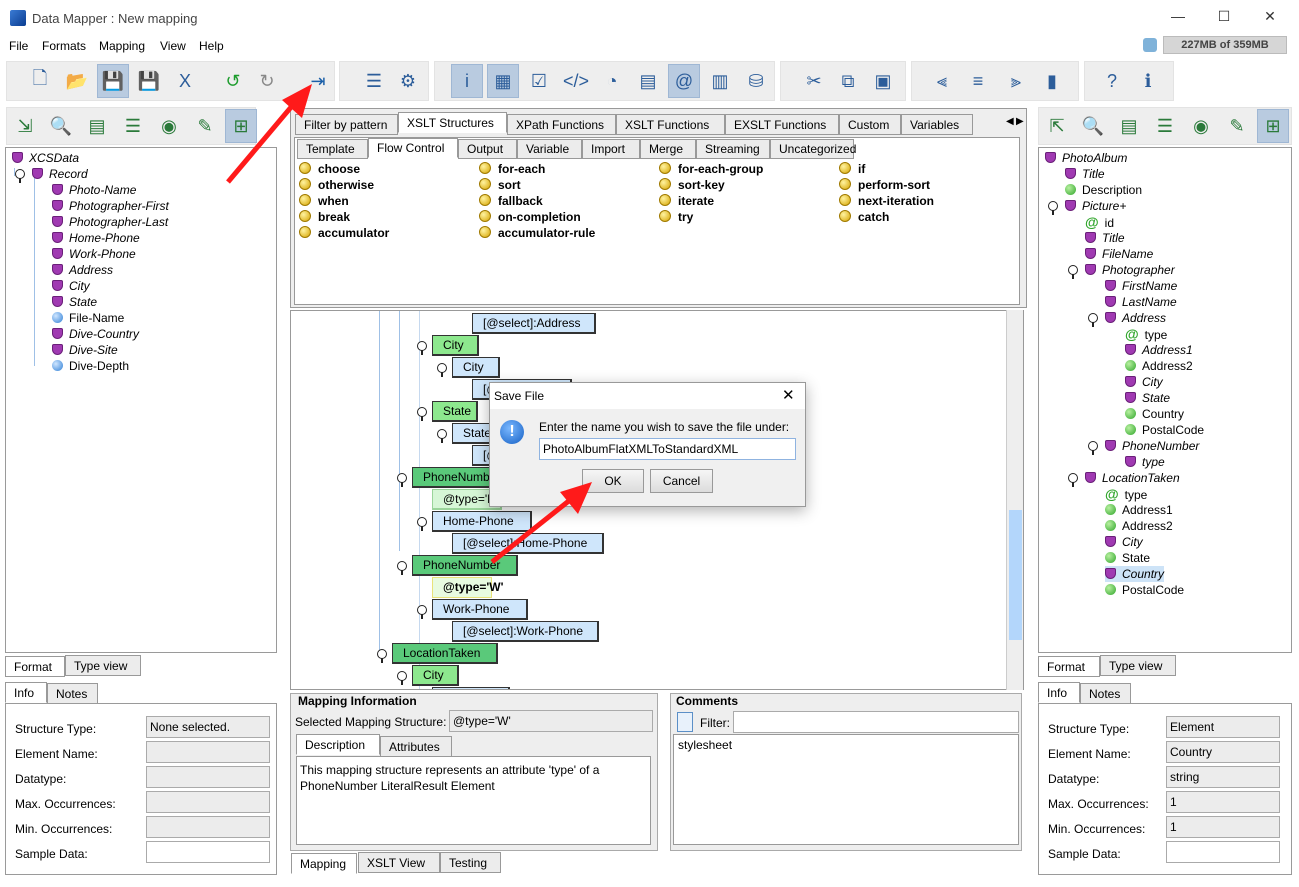  What do you see at coordinates (1237, 126) in the screenshot?
I see `edit-button: ✎` at bounding box center [1237, 126].